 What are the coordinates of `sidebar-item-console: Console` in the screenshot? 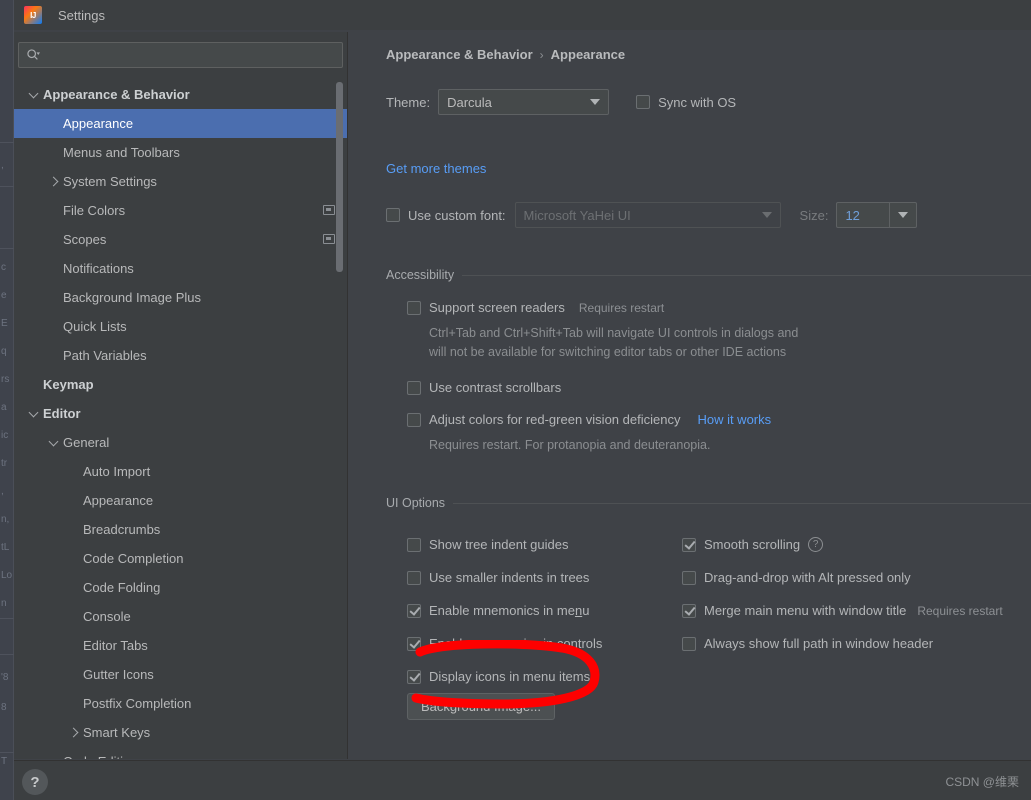 It's located at (180, 616).